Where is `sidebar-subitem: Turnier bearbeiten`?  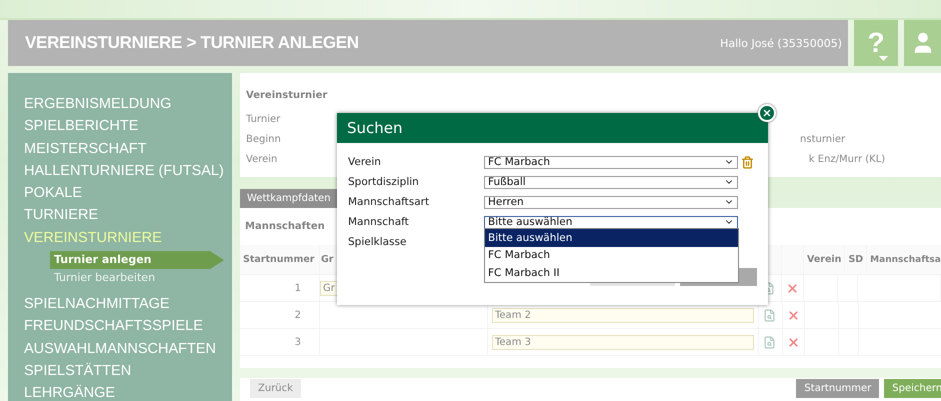 sidebar-subitem: Turnier bearbeiten is located at coordinates (105, 278).